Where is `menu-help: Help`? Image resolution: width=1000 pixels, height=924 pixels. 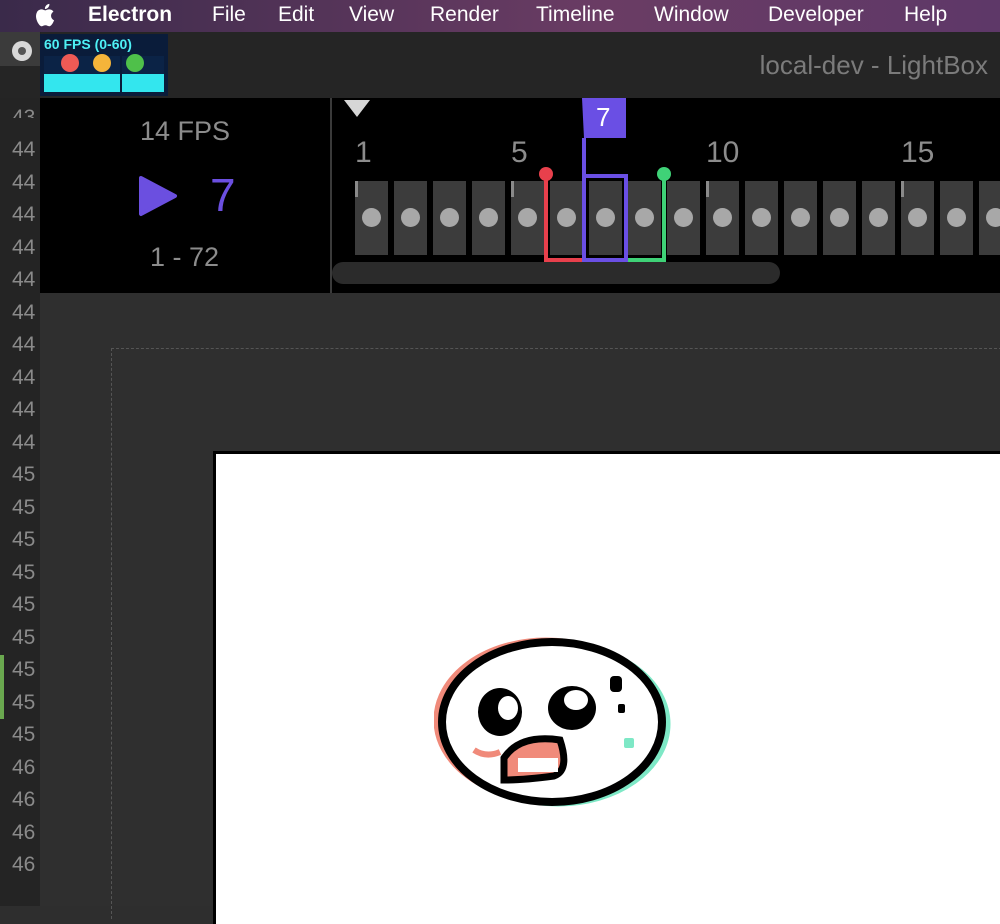 menu-help: Help is located at coordinates (925, 15).